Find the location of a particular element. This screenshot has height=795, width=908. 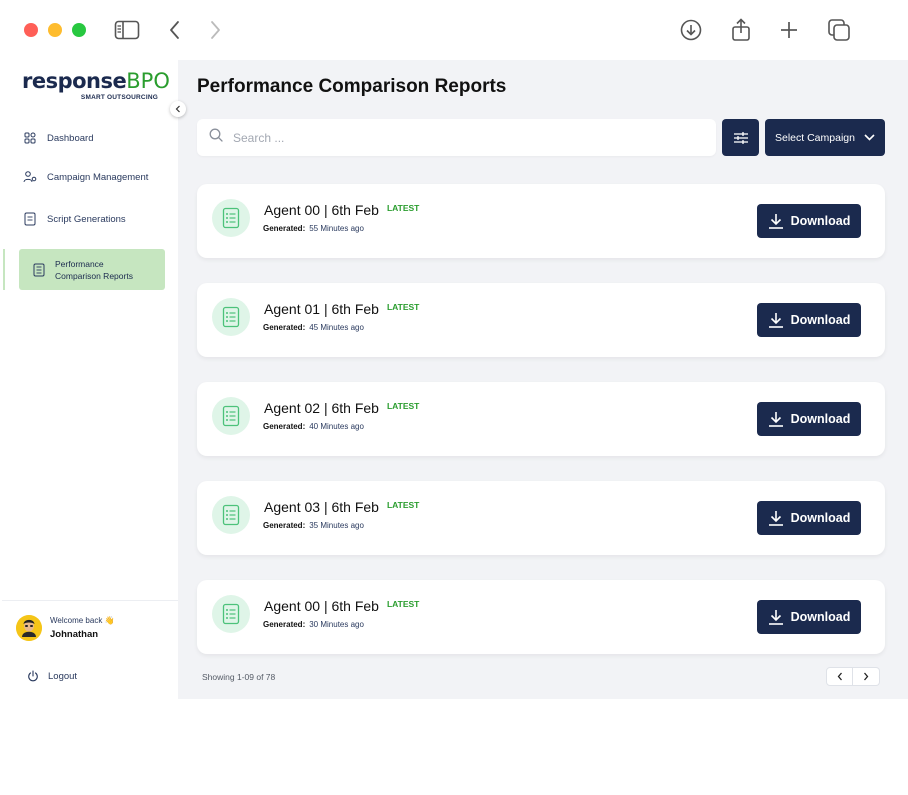

search-input is located at coordinates (463, 137).